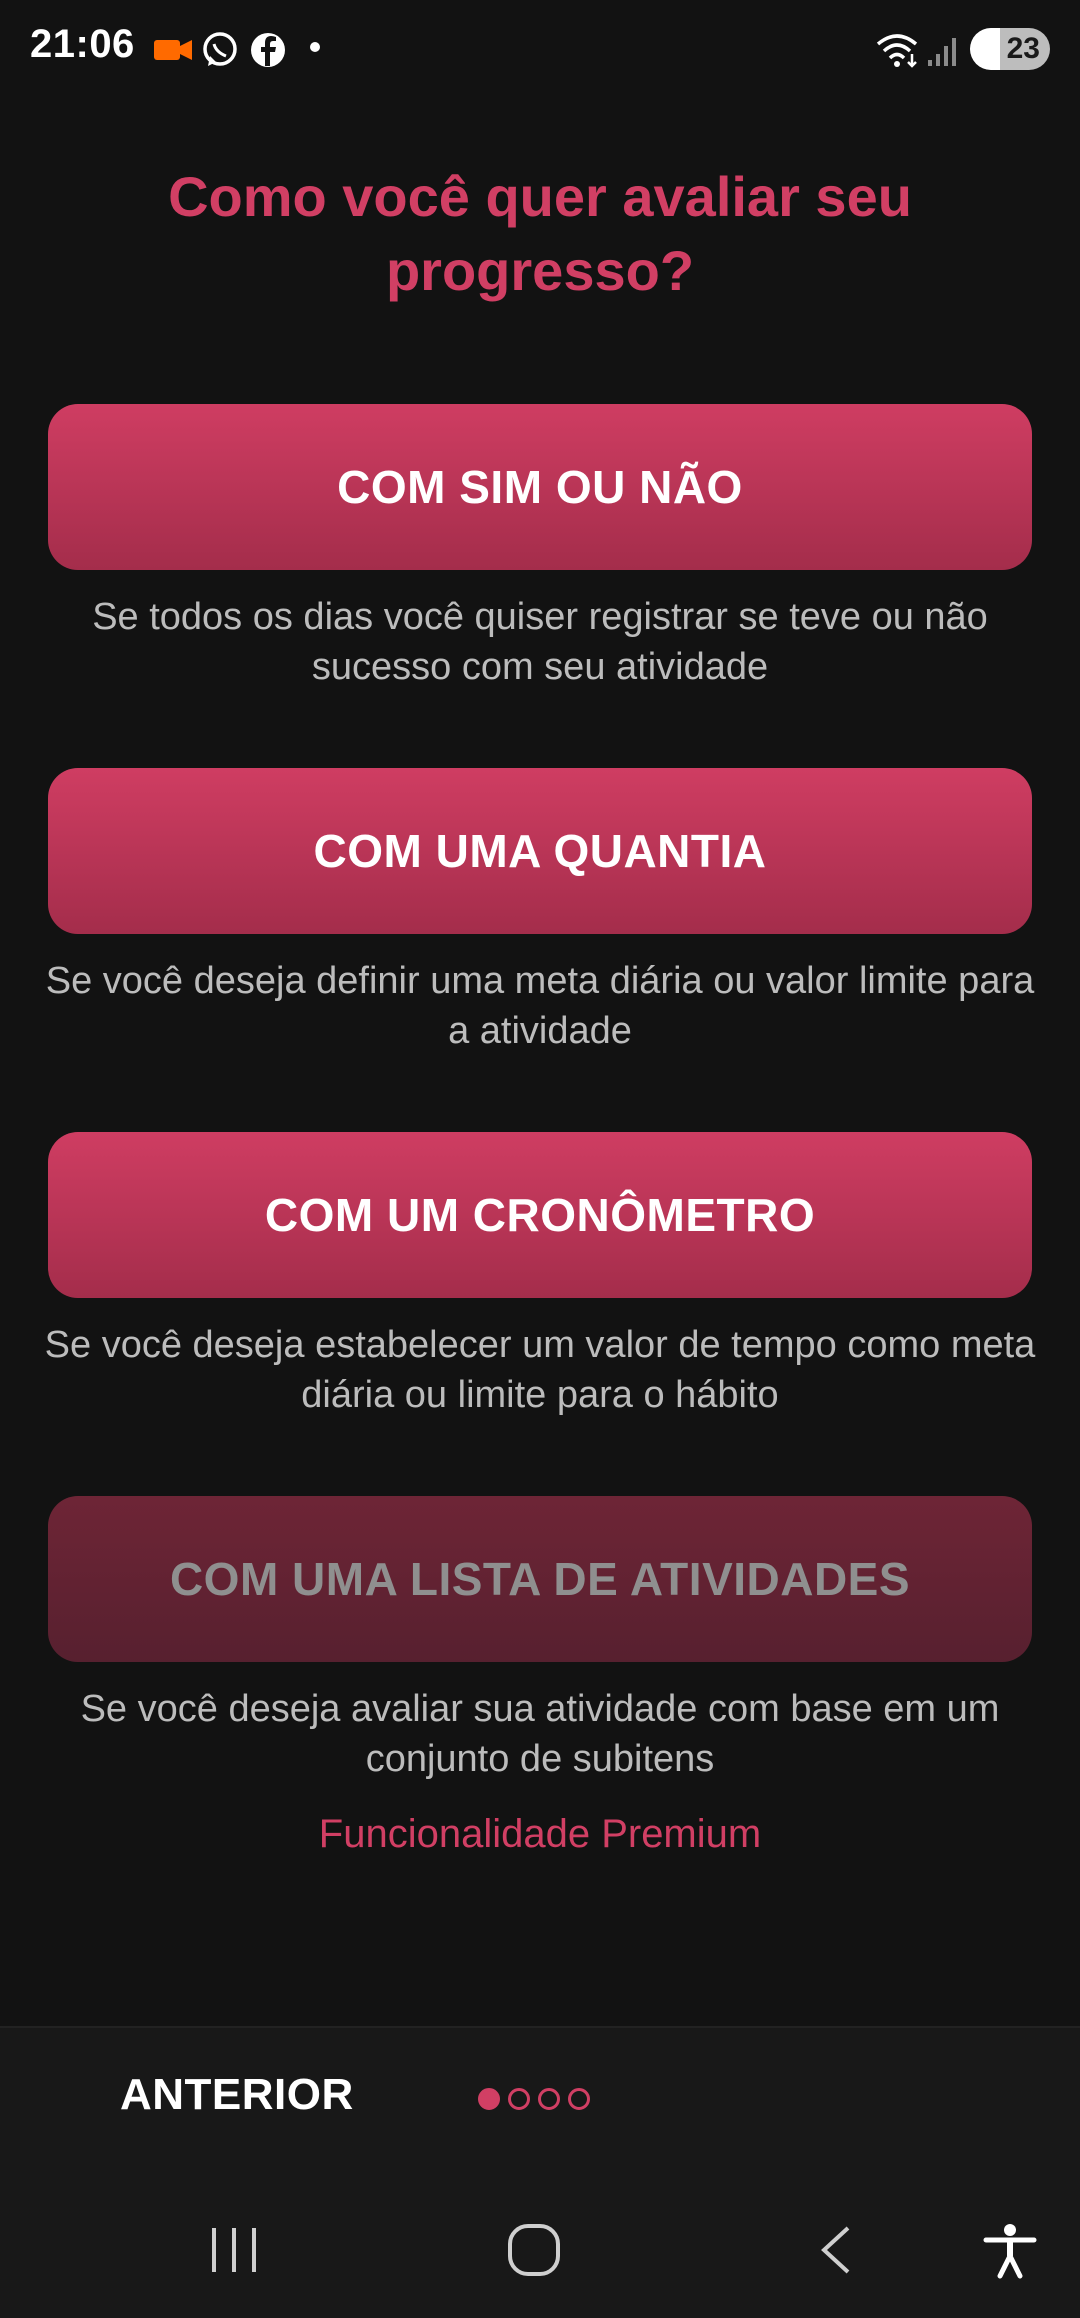  What do you see at coordinates (985, 49) in the screenshot?
I see `battery-bolt-icon` at bounding box center [985, 49].